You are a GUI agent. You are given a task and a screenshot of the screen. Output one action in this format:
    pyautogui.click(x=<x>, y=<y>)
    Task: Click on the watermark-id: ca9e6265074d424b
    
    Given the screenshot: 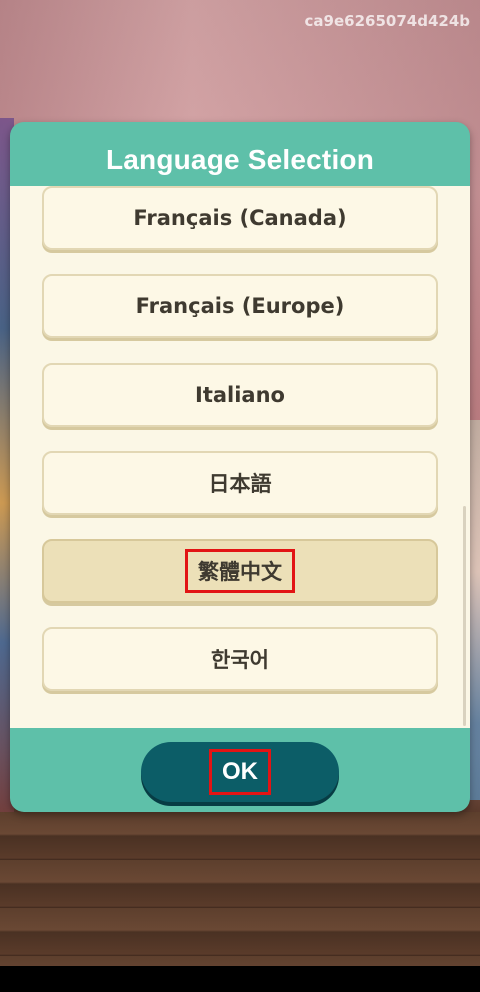 What is the action you would take?
    pyautogui.click(x=387, y=21)
    